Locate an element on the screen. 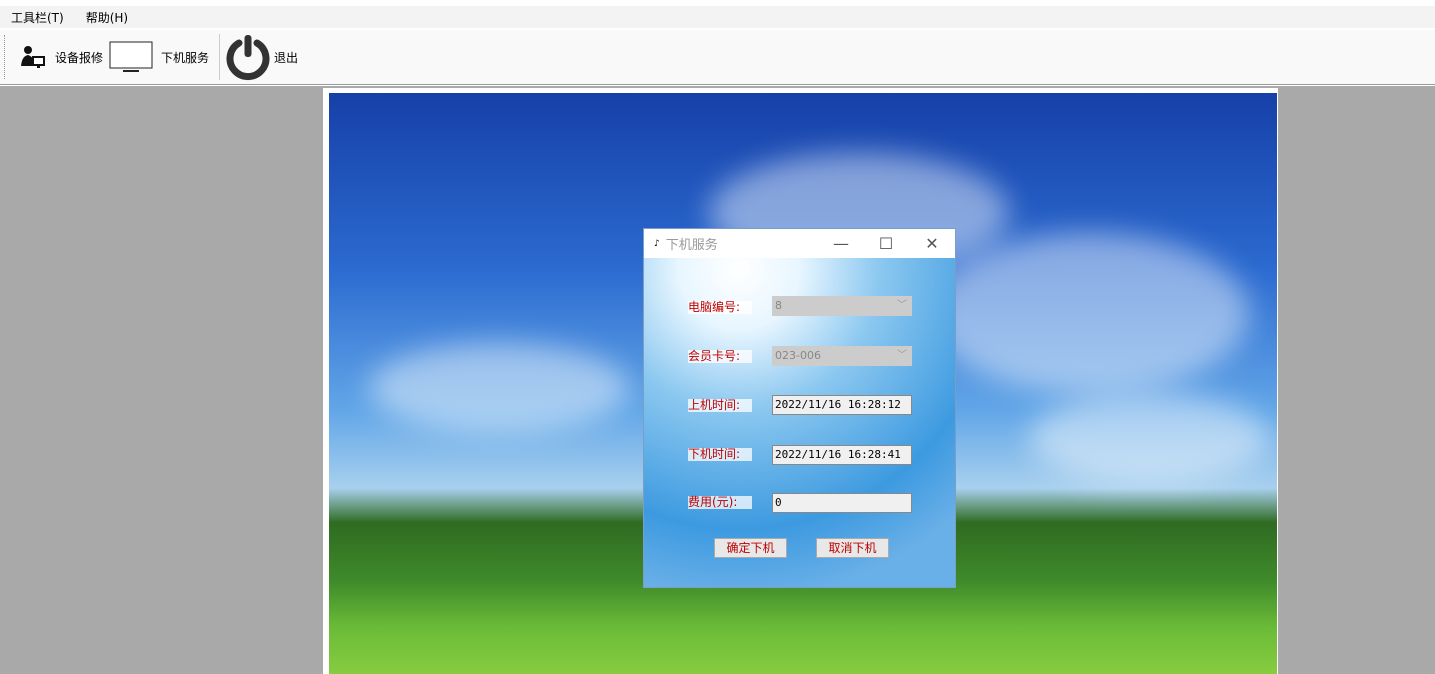  exit-button: 退出 is located at coordinates (261, 57).